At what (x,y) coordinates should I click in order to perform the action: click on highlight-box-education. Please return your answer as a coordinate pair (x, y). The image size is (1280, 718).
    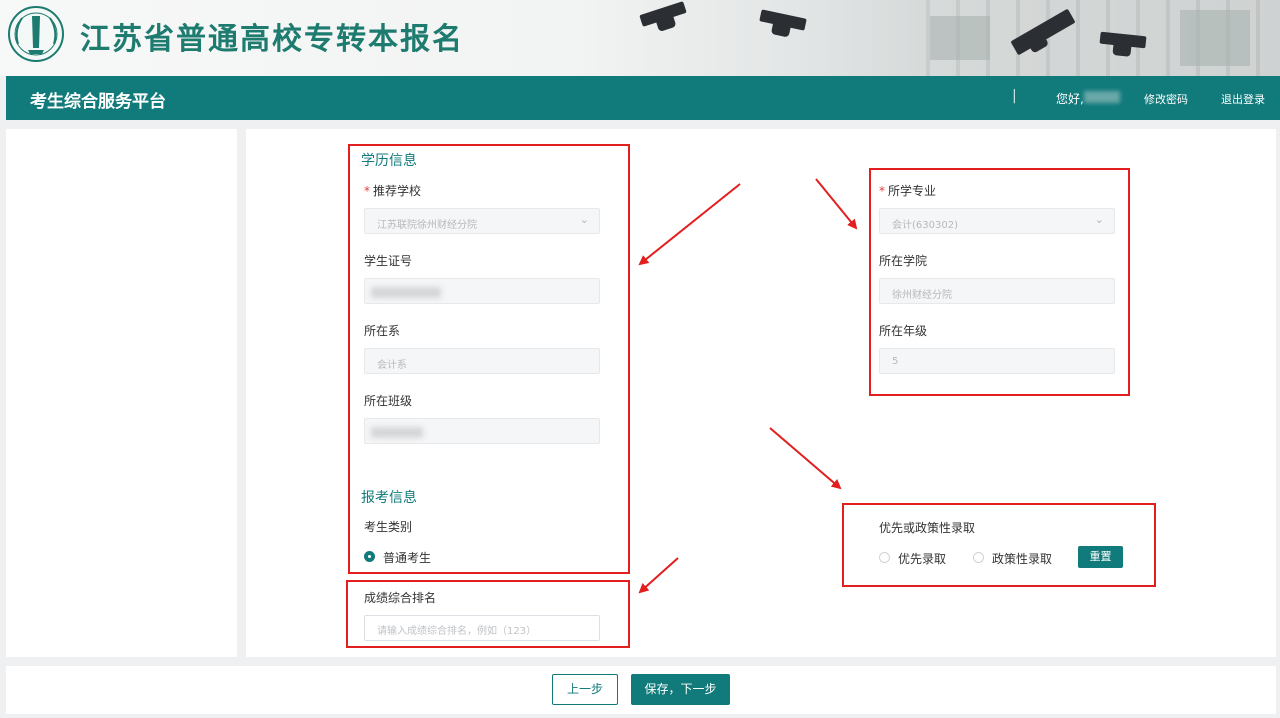
    Looking at the image, I should click on (489, 359).